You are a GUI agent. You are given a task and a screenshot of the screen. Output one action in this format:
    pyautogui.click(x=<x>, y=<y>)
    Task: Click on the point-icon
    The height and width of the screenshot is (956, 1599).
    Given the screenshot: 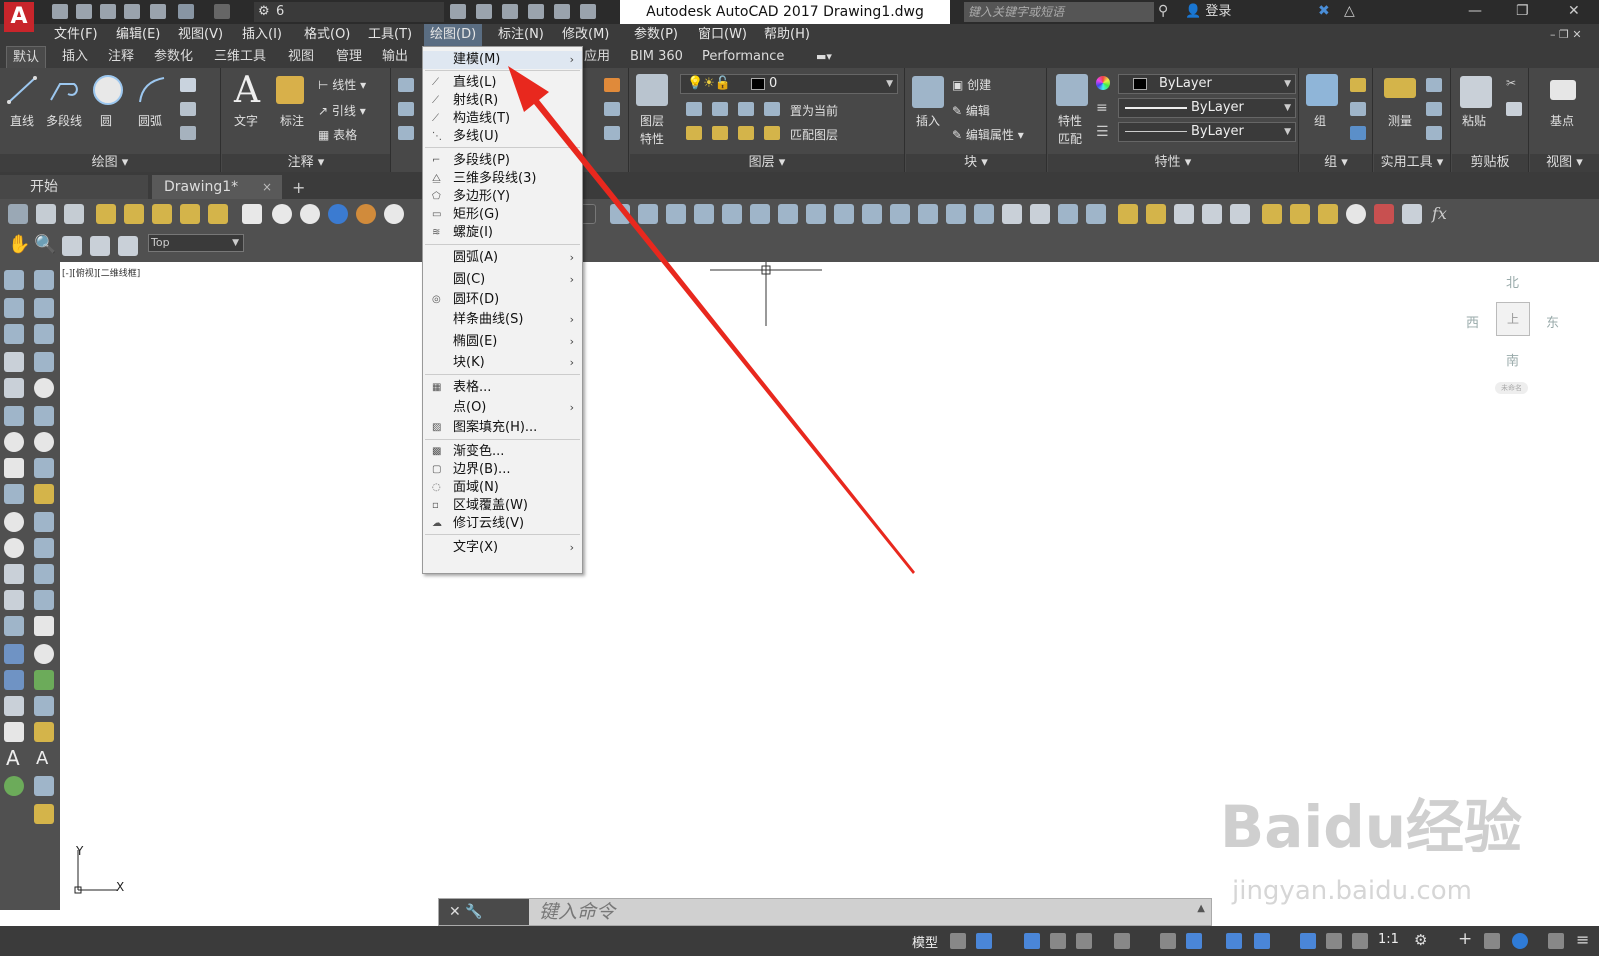 What is the action you would take?
    pyautogui.click(x=1434, y=109)
    